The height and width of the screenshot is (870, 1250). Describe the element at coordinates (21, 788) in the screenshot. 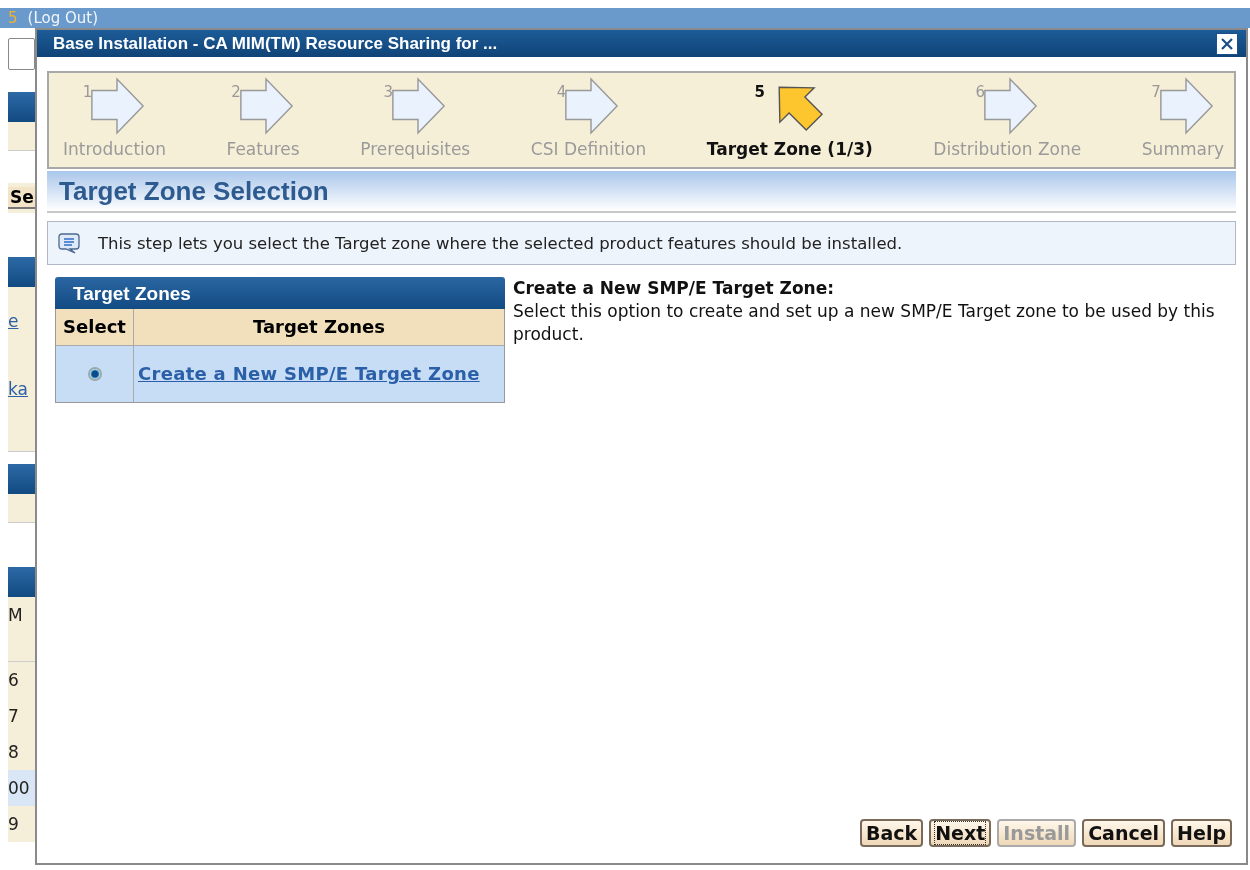

I see `highlighted-row: 00` at that location.